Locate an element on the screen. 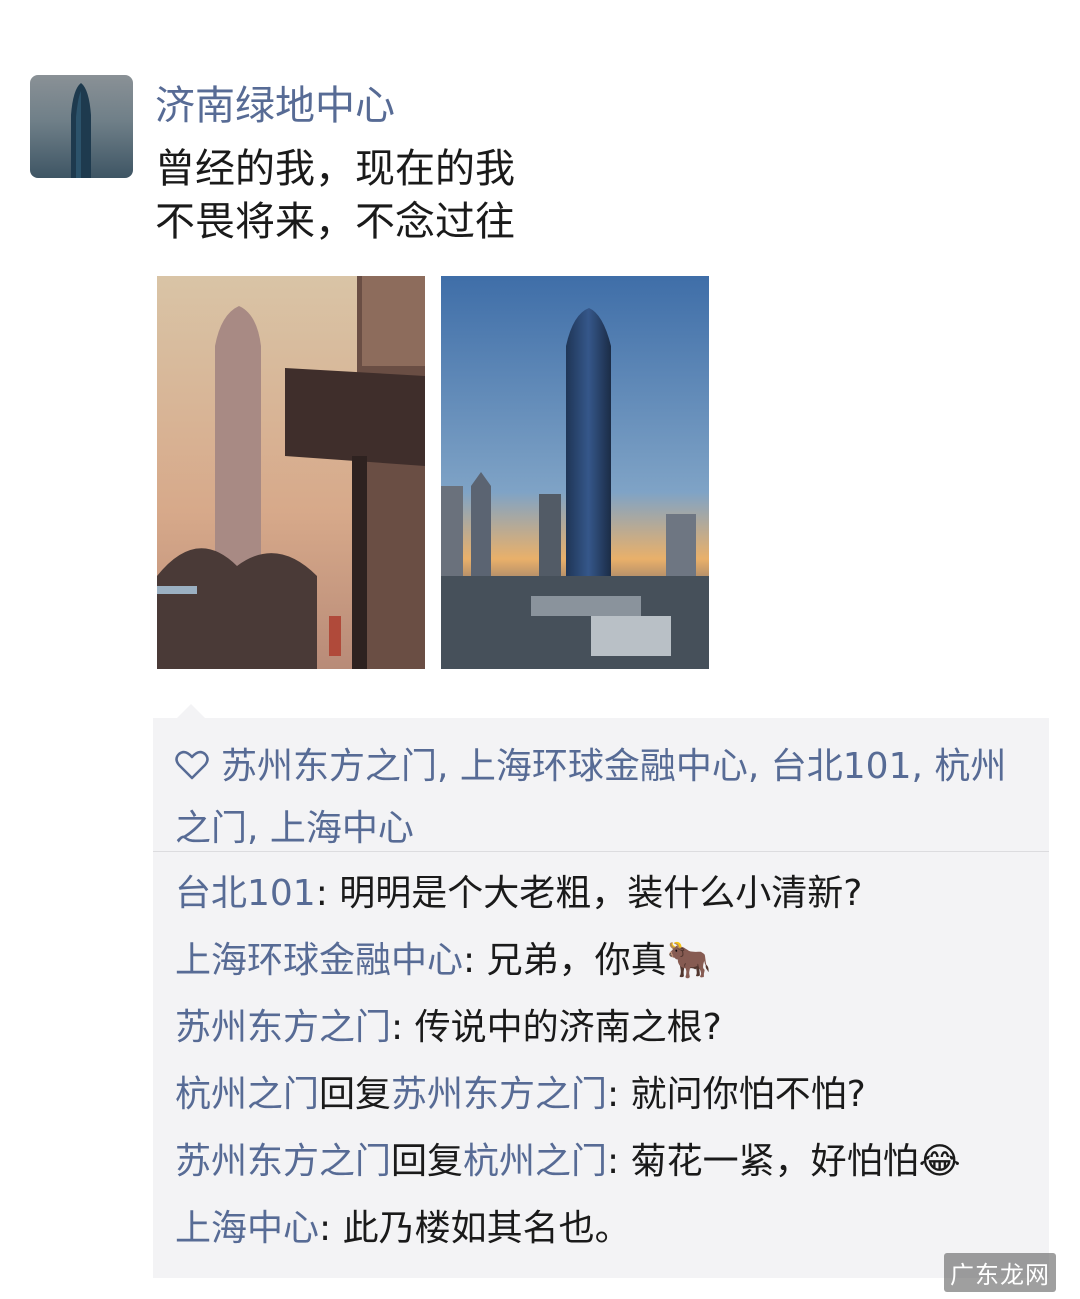 This screenshot has height=1299, width=1080. comment-item: 上海中心: 此乃楼如其名也。 is located at coordinates (605, 1228).